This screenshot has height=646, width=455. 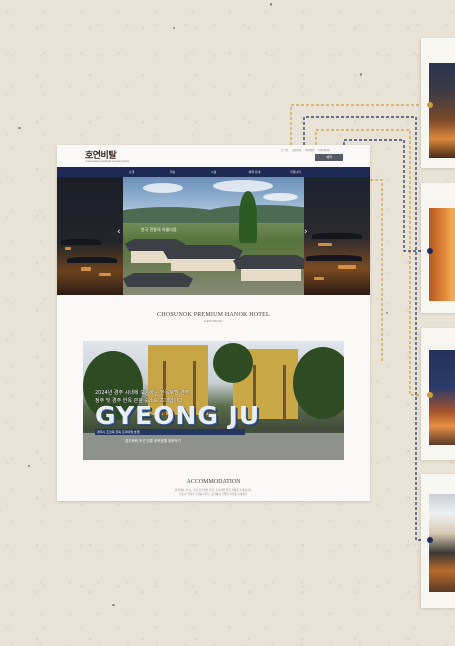 I want to click on main-nav: 소개 객실 시설 예약 안내 커뮤니티, so click(x=213, y=172).